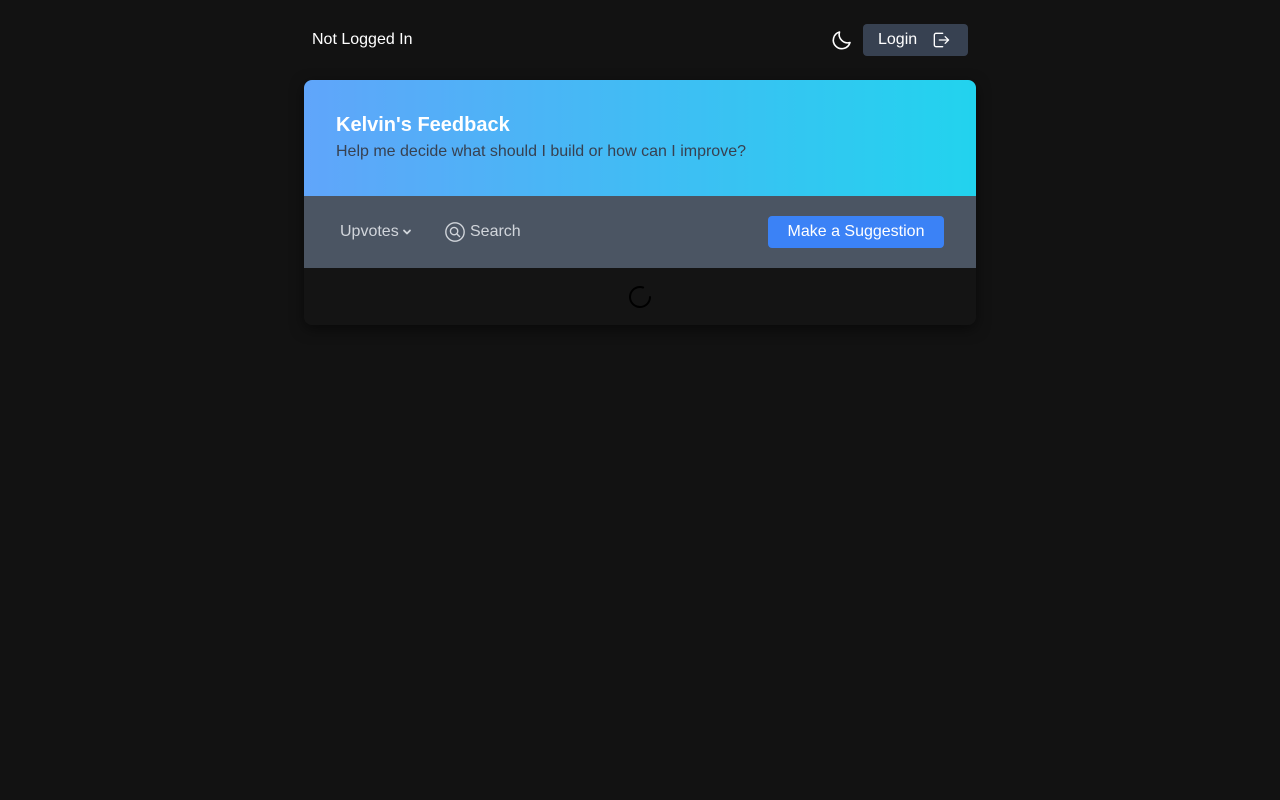  I want to click on search-input, so click(545, 232).